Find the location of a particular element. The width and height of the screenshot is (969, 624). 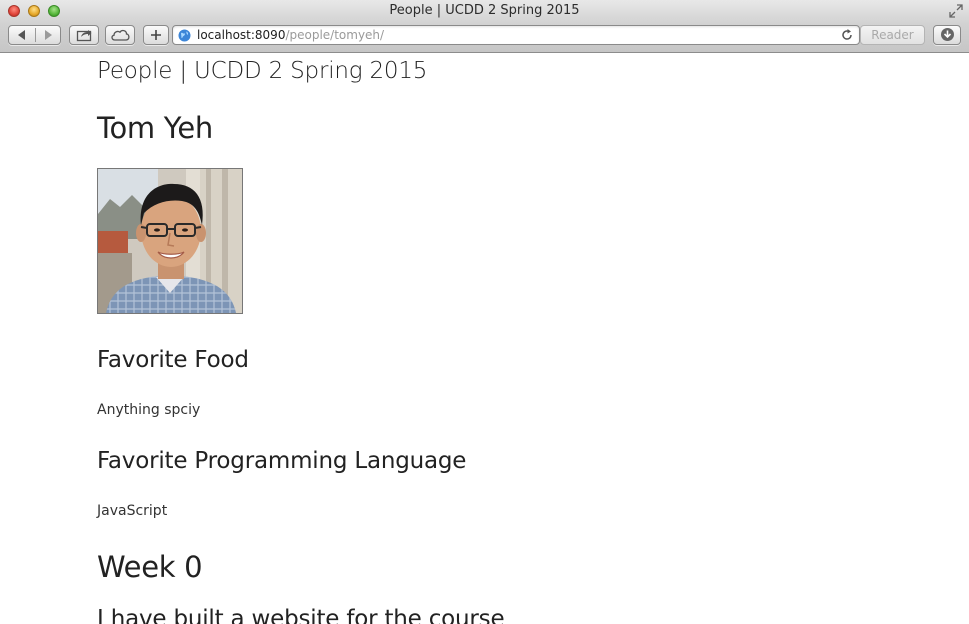

favorite-language-text: JavaScript is located at coordinates (132, 511).